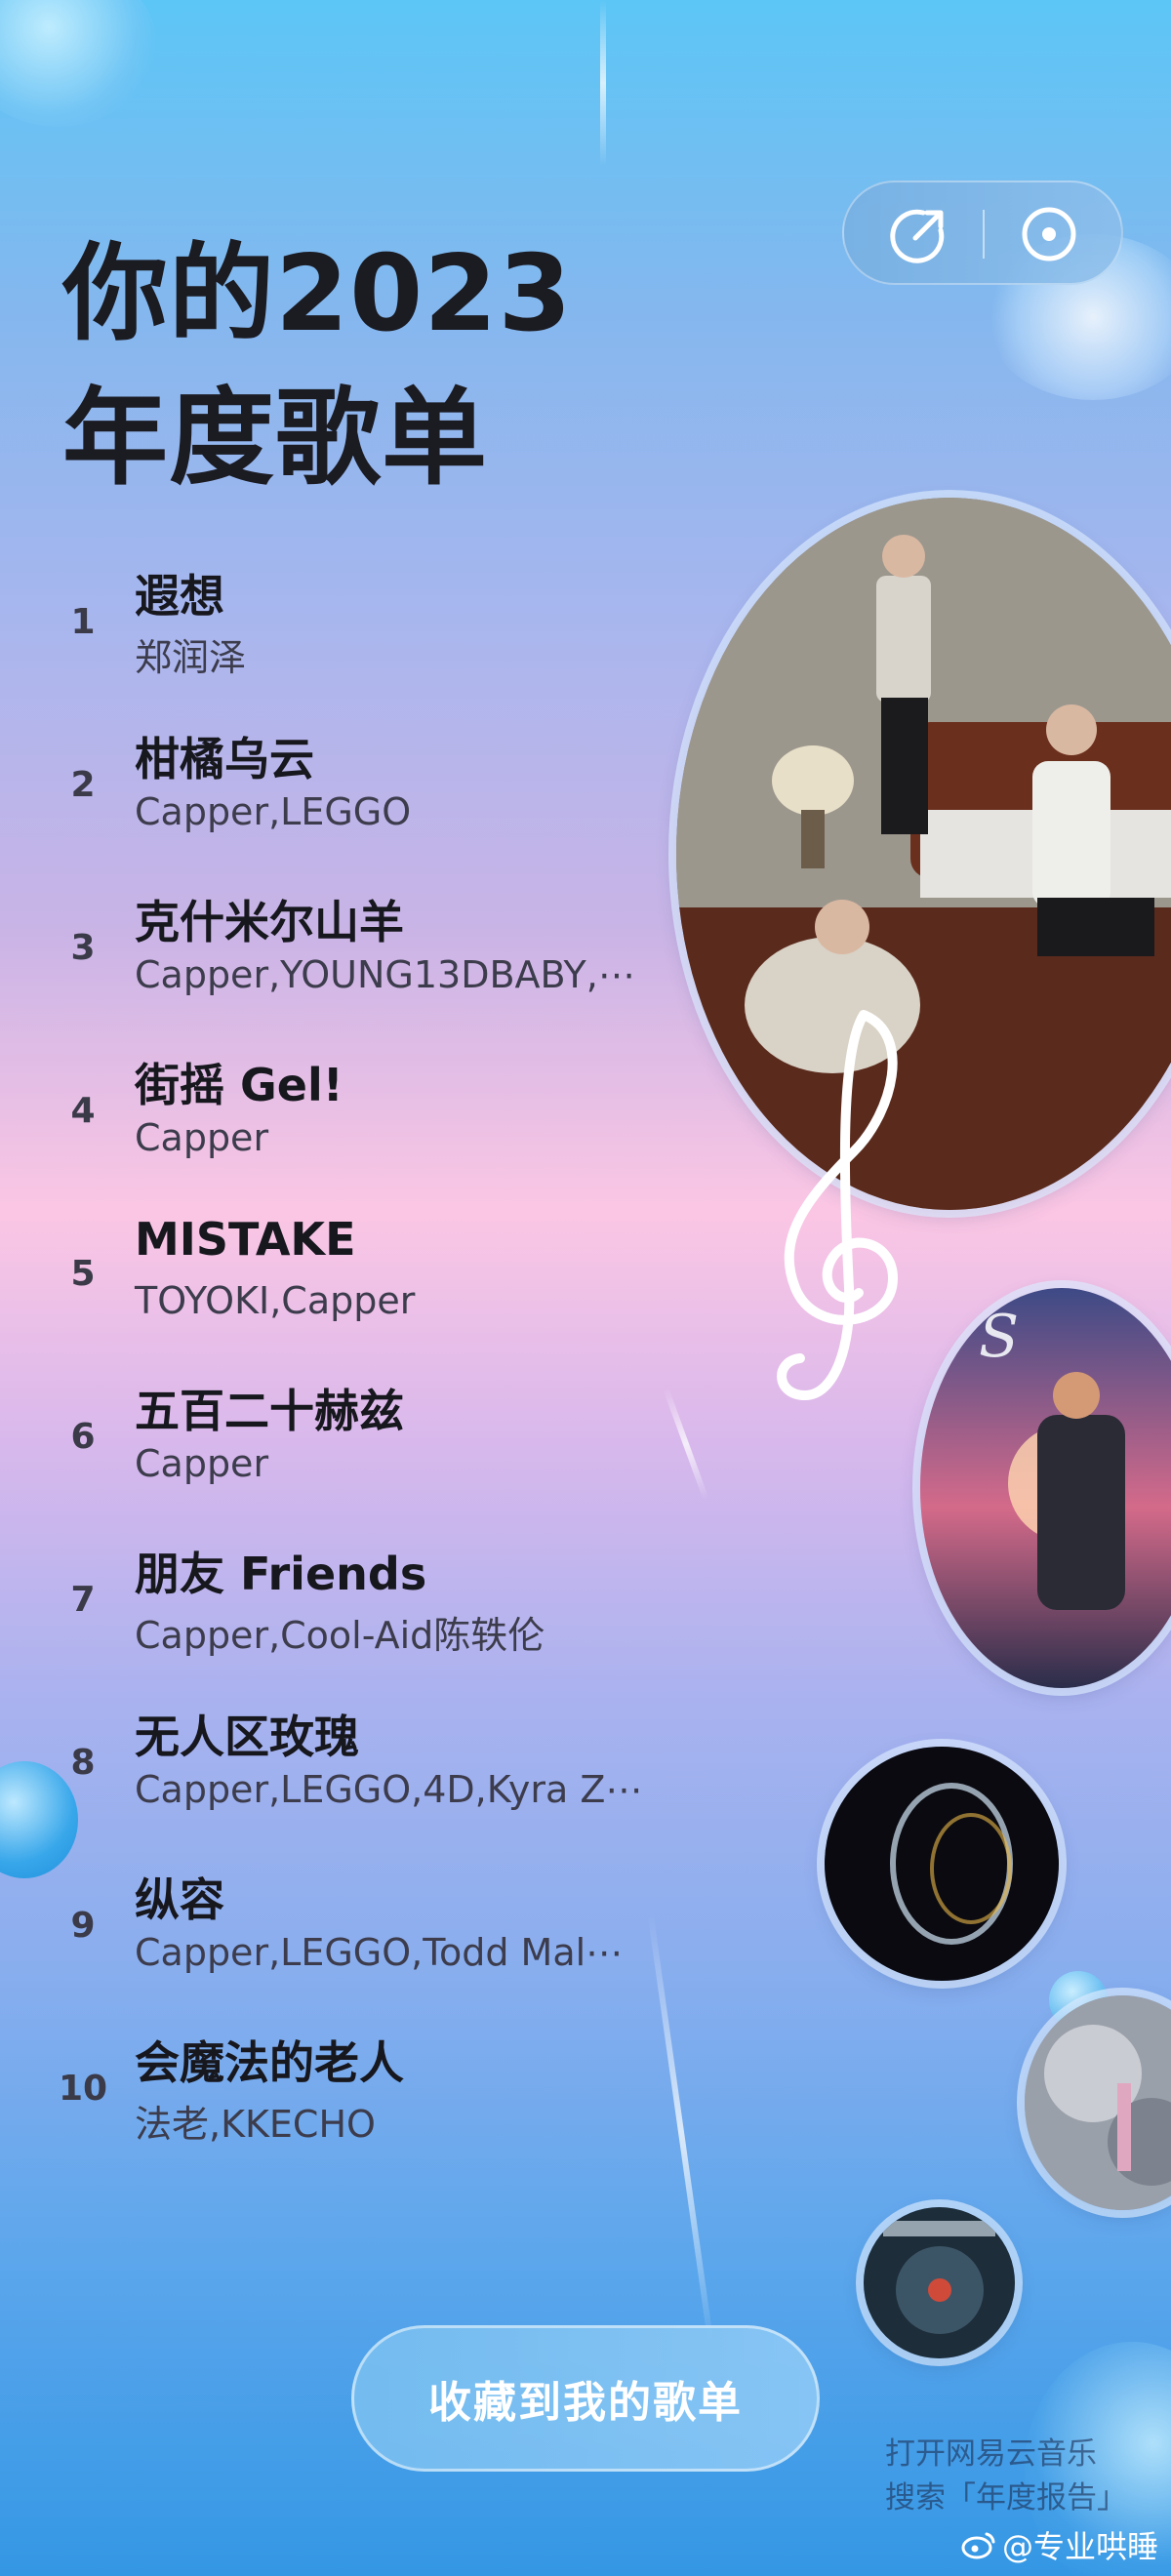 The width and height of the screenshot is (1171, 2576). I want to click on pill-divider, so click(984, 234).